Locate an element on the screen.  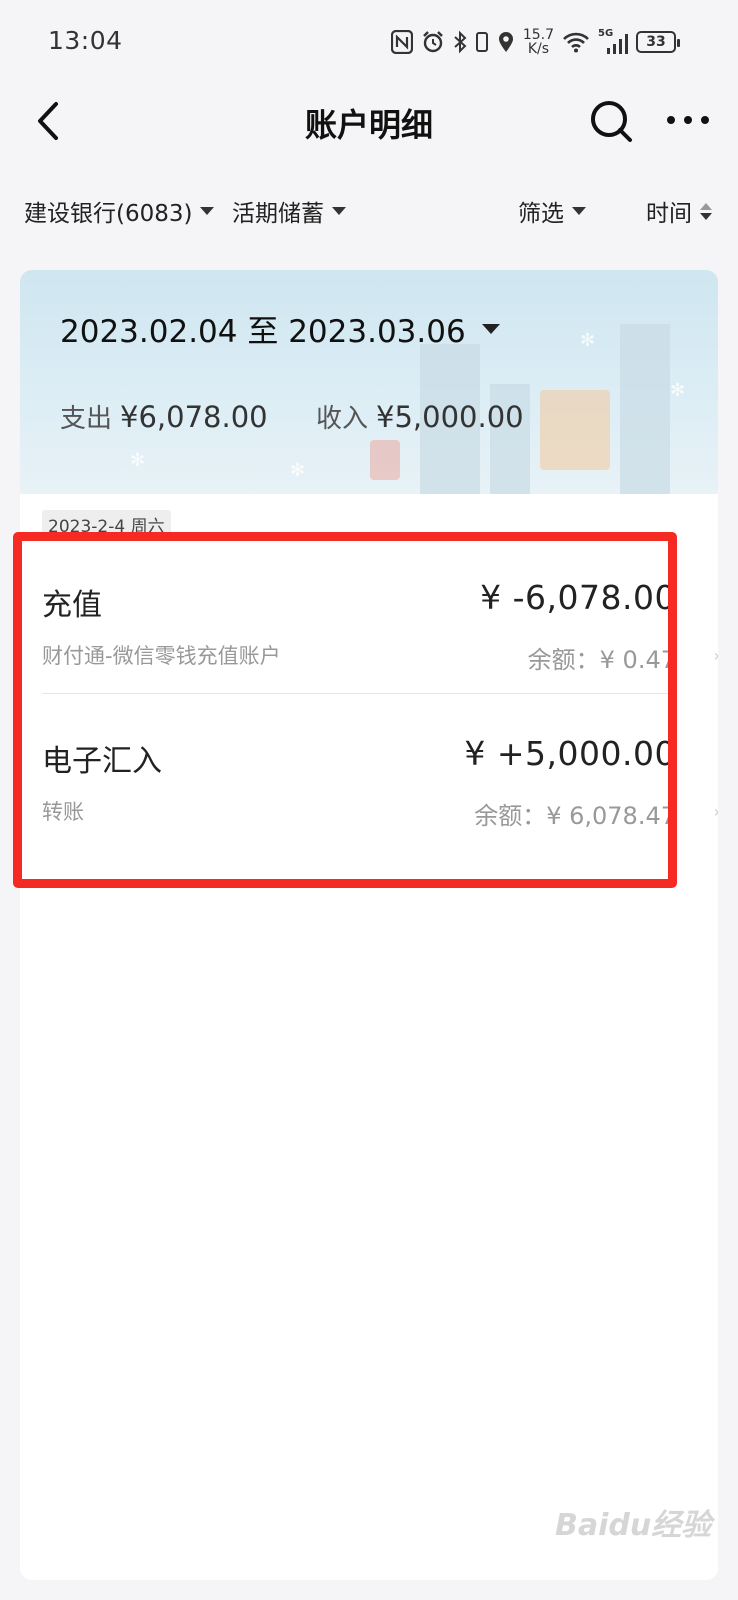
transaction-description: 转账 is located at coordinates (63, 812).